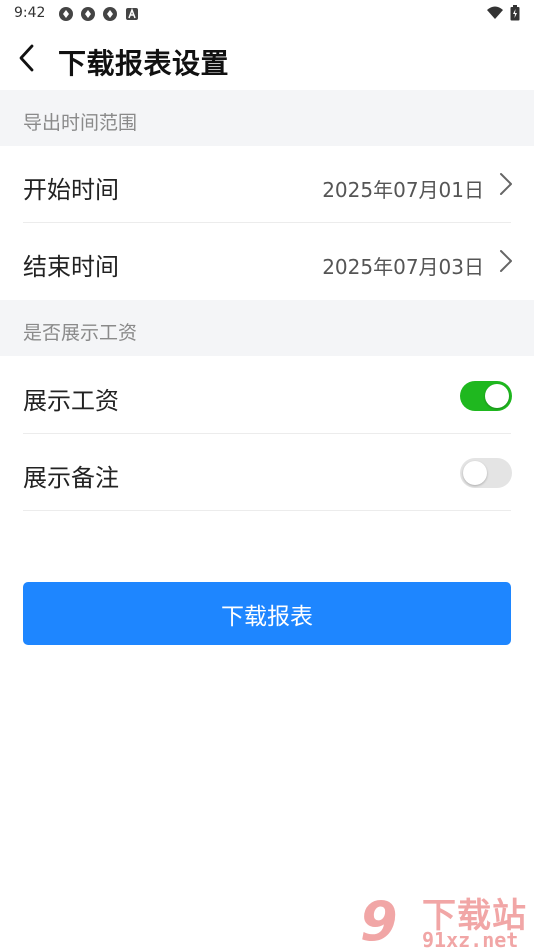 The image size is (534, 950). What do you see at coordinates (267, 59) in the screenshot?
I see `nav-bar: 下载报表设置` at bounding box center [267, 59].